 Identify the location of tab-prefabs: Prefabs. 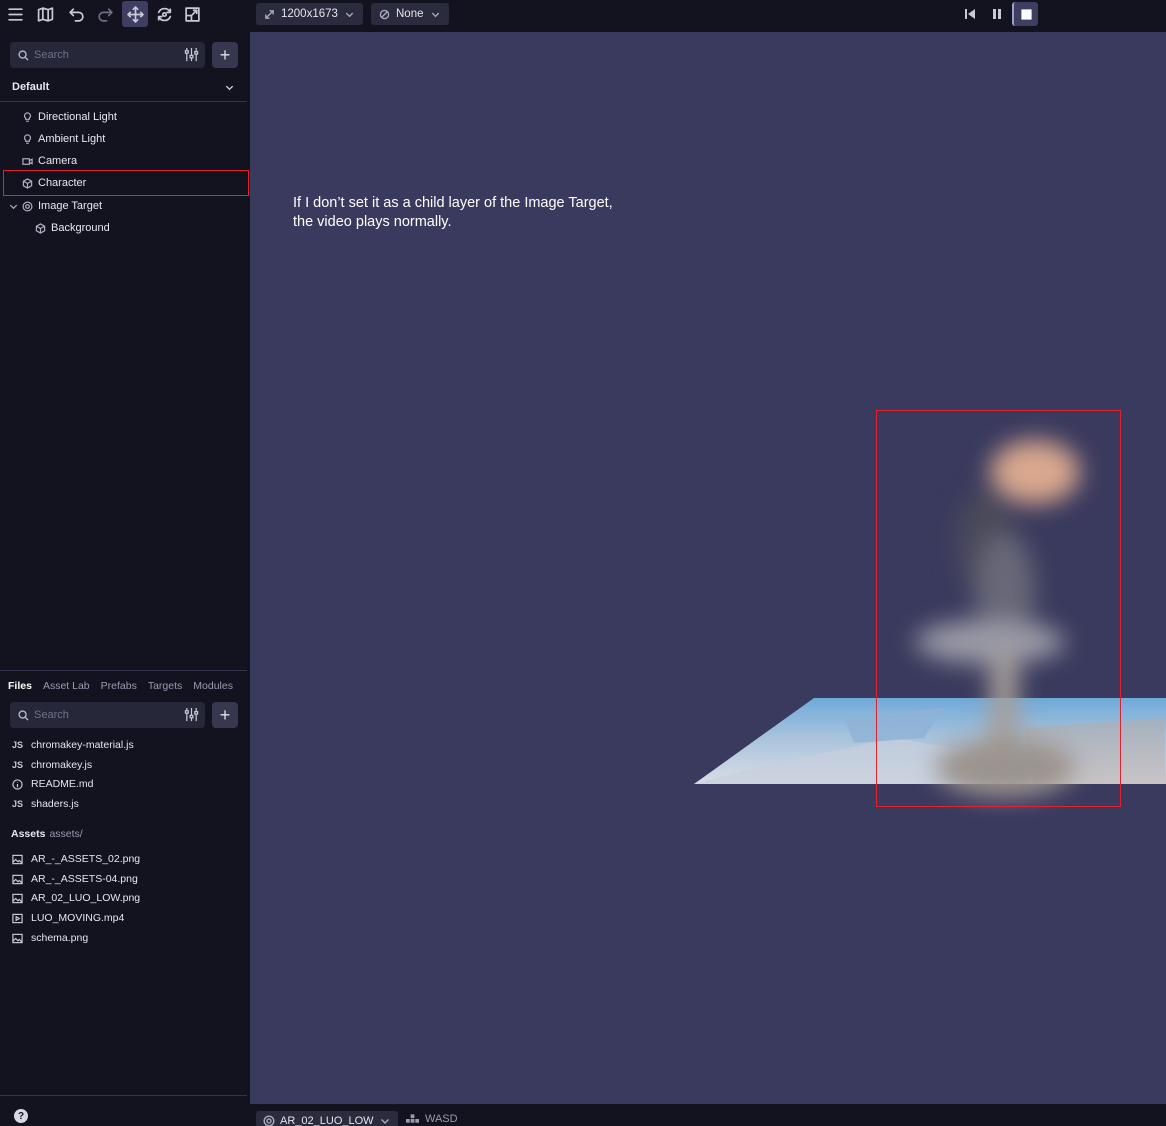
(119, 686).